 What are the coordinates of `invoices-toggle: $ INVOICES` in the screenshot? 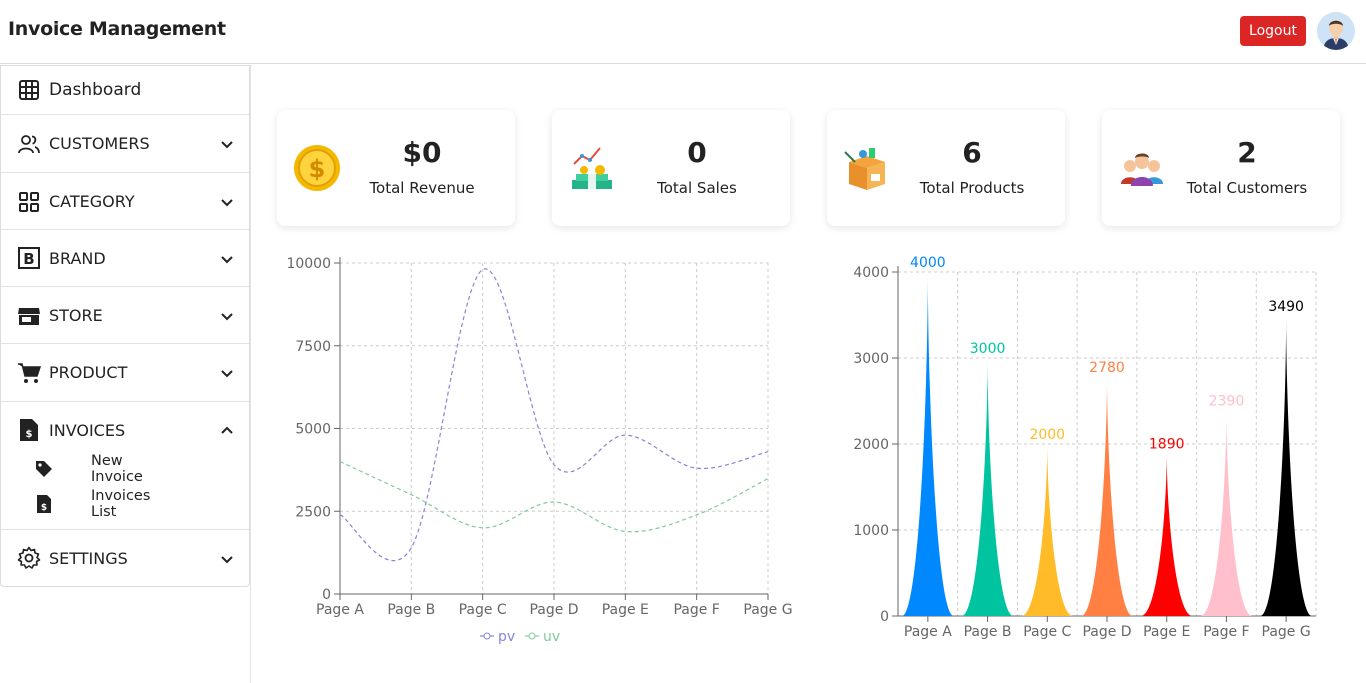 It's located at (125, 430).